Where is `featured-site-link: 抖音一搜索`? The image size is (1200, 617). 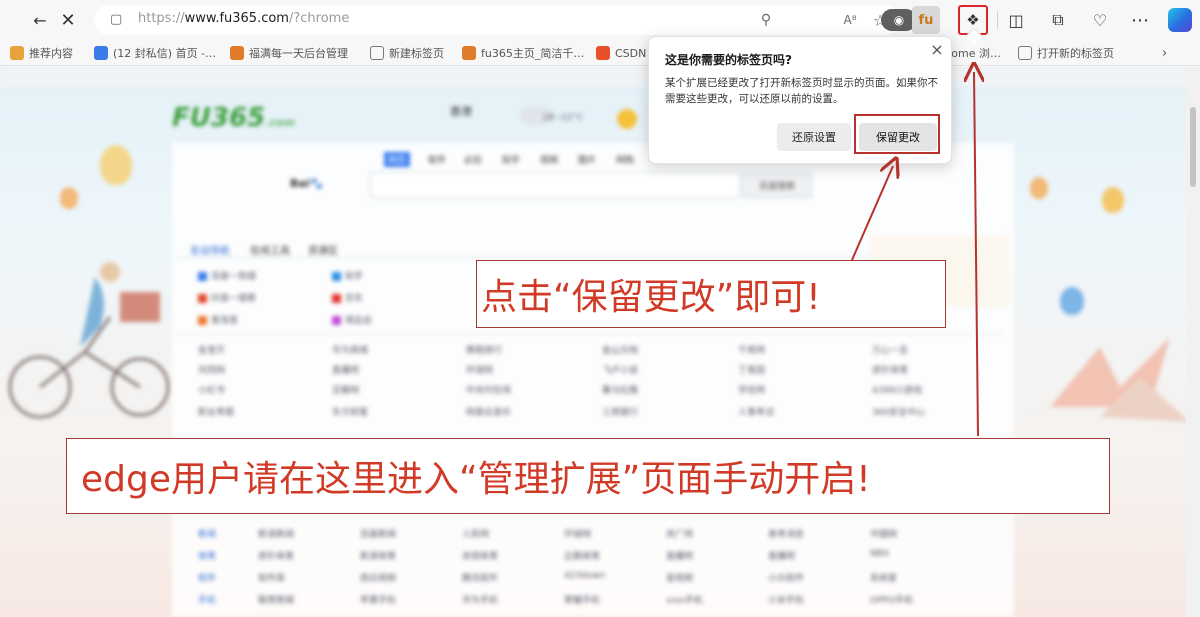
featured-site-link: 抖音一搜索 is located at coordinates (227, 297).